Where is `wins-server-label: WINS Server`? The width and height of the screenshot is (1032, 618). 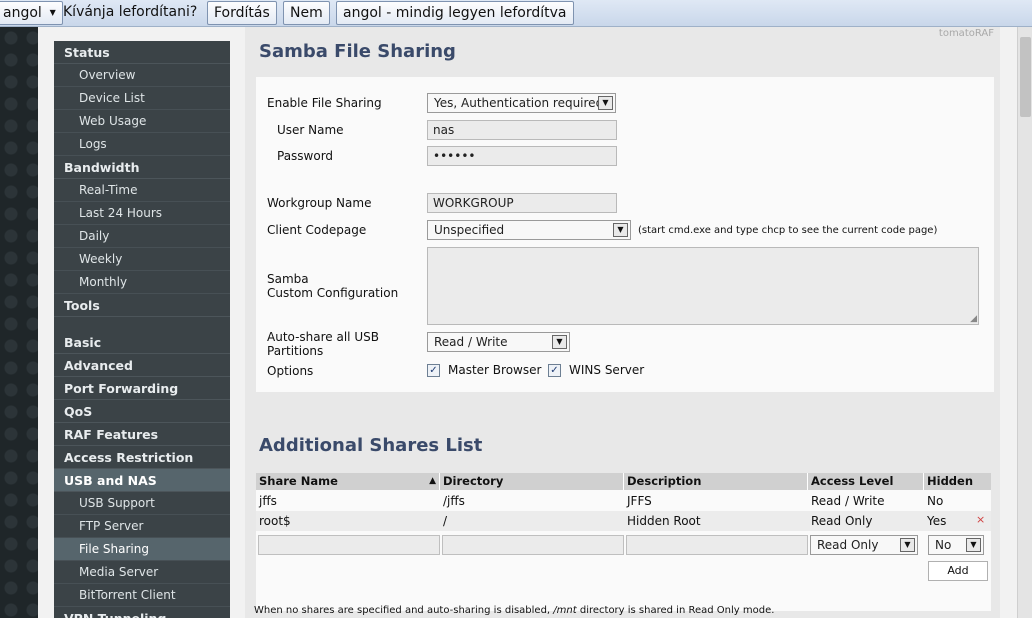
wins-server-label: WINS Server is located at coordinates (607, 370).